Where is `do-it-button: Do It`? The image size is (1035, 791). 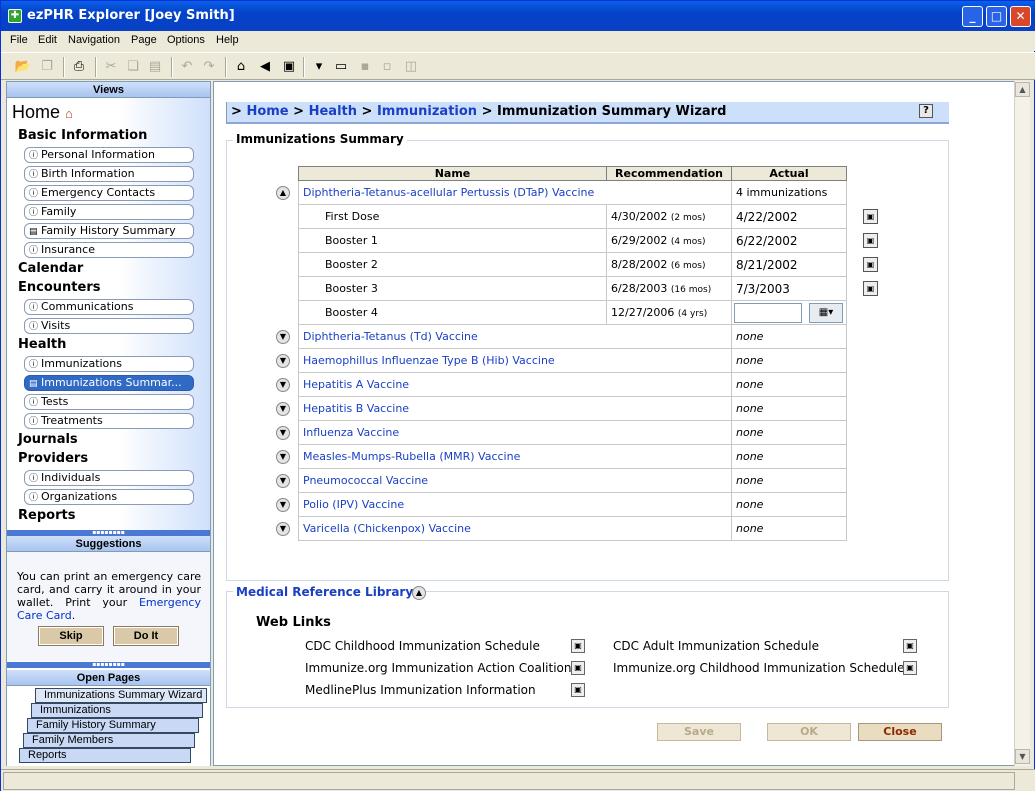
do-it-button: Do It is located at coordinates (146, 636).